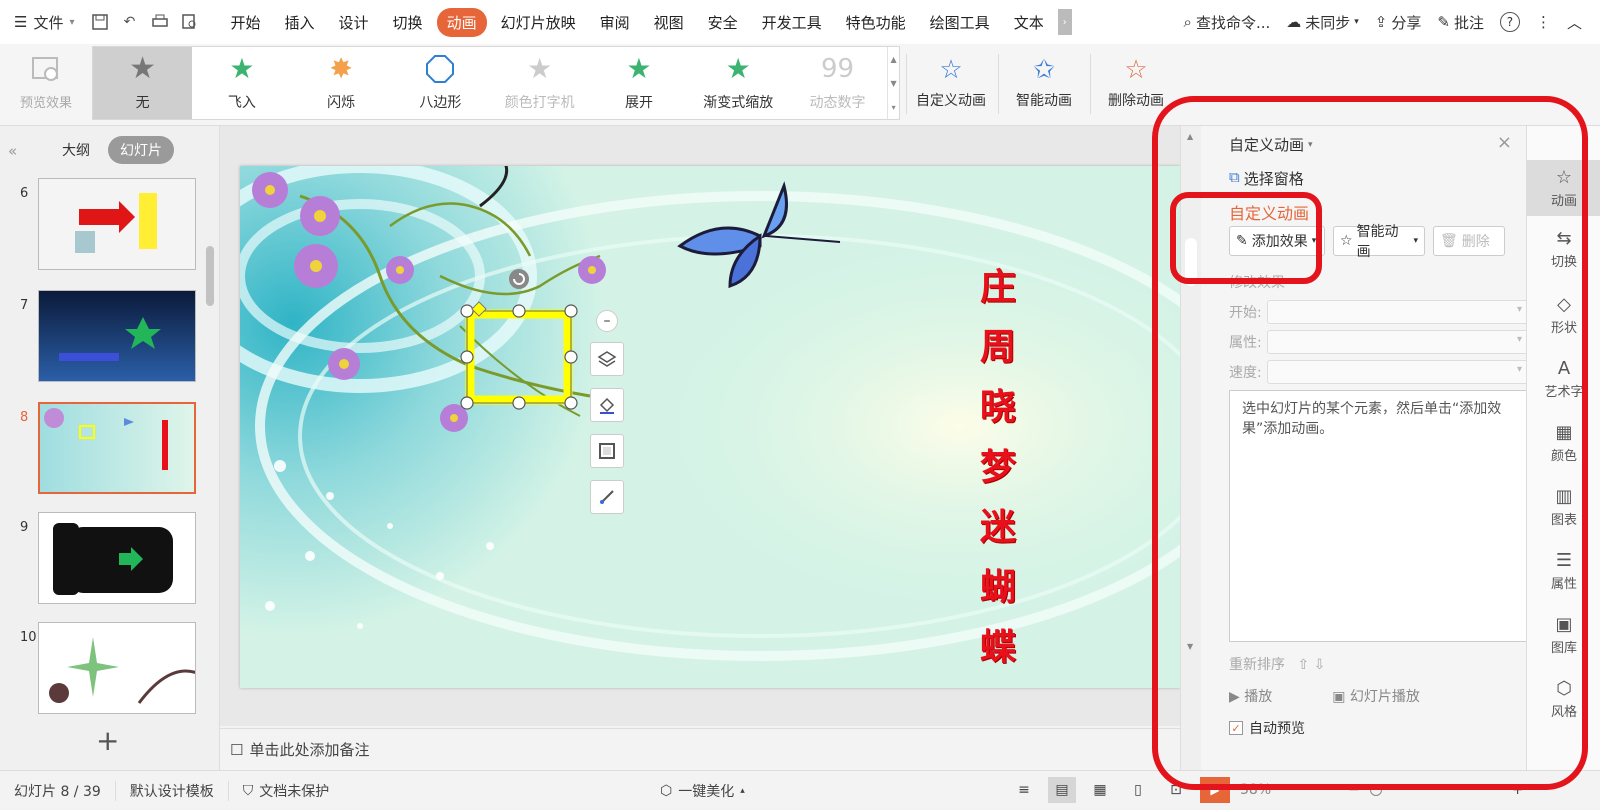 The height and width of the screenshot is (810, 1600). Describe the element at coordinates (141, 150) in the screenshot. I see `tab-slides: 幻灯片` at that location.